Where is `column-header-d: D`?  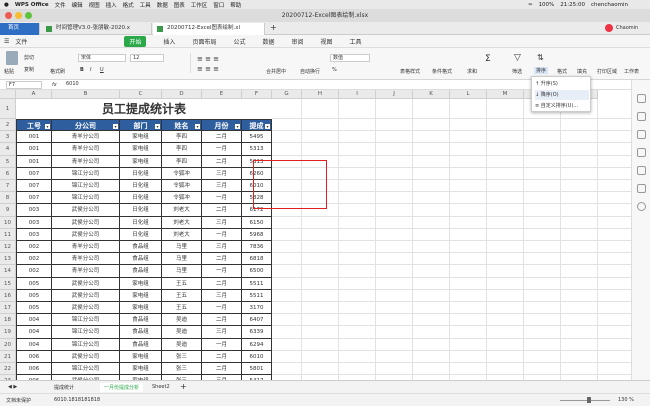 column-header-d: D is located at coordinates (182, 94).